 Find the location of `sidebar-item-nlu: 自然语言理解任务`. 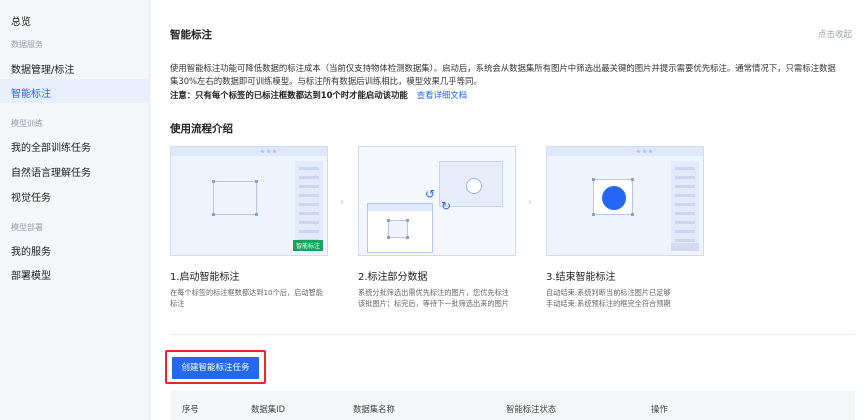

sidebar-item-nlu: 自然语言理解任务 is located at coordinates (51, 171).